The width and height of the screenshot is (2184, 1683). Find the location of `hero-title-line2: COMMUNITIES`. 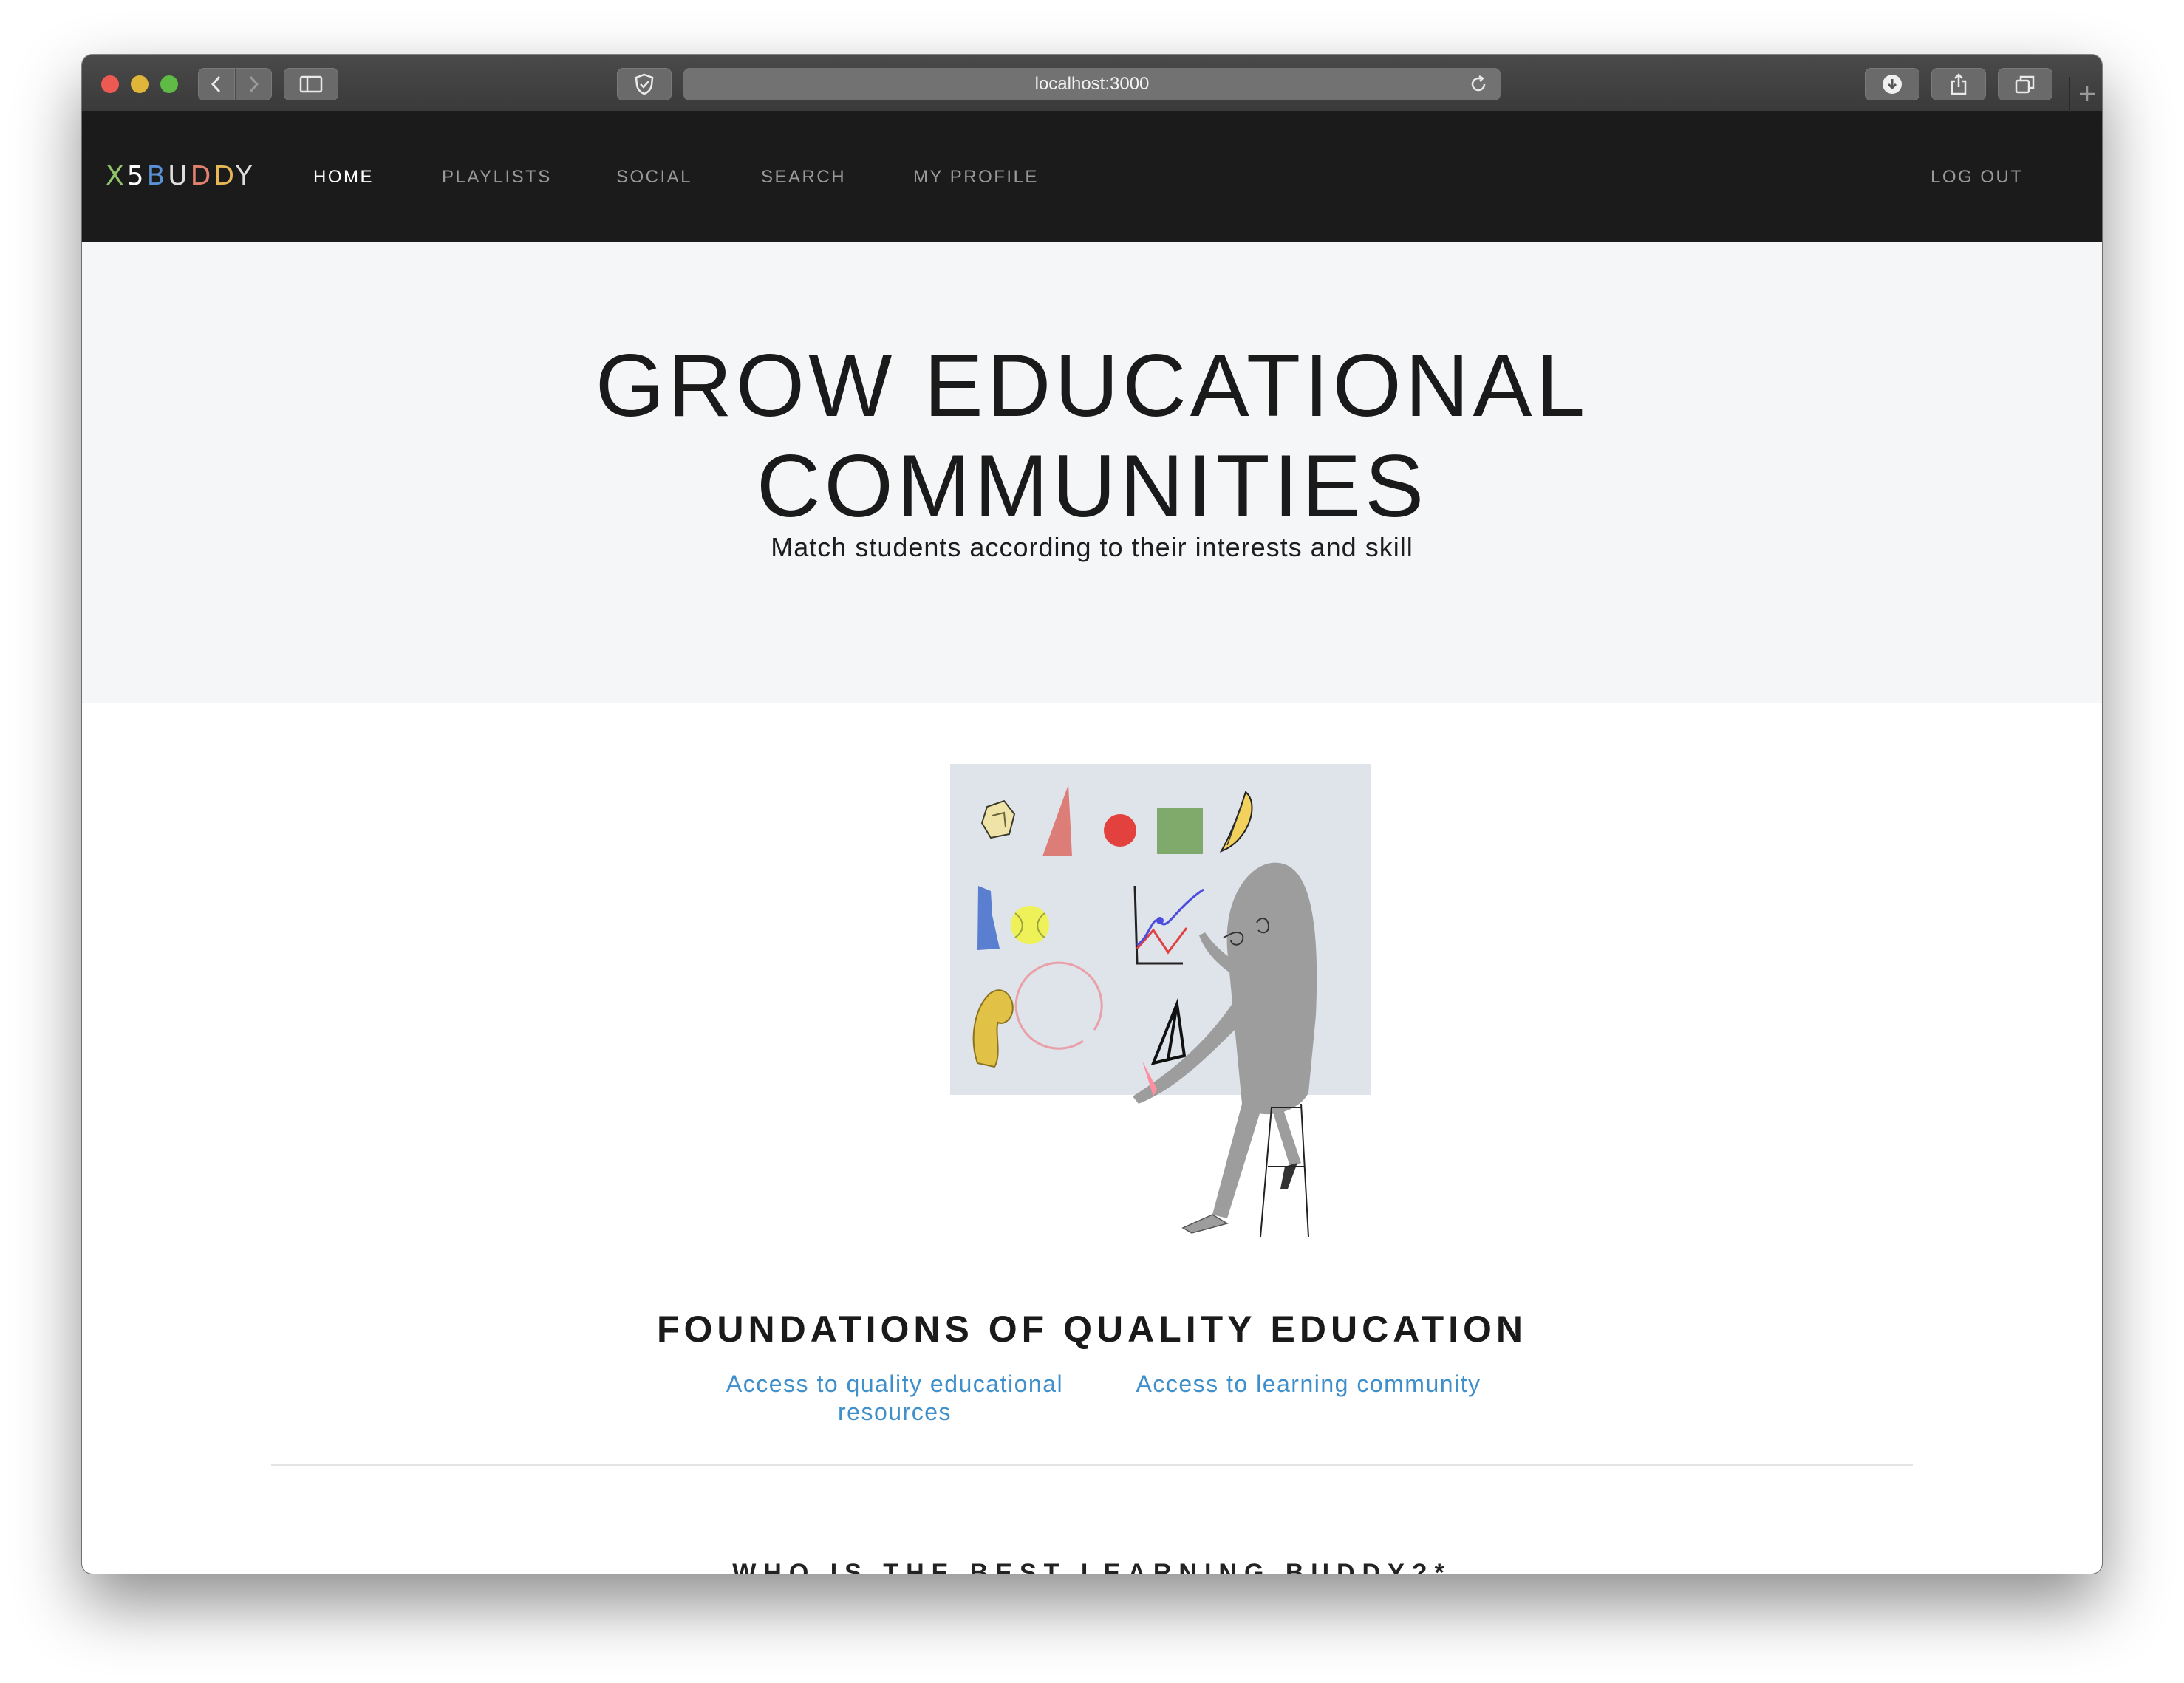

hero-title-line2: COMMUNITIES is located at coordinates (1092, 487).